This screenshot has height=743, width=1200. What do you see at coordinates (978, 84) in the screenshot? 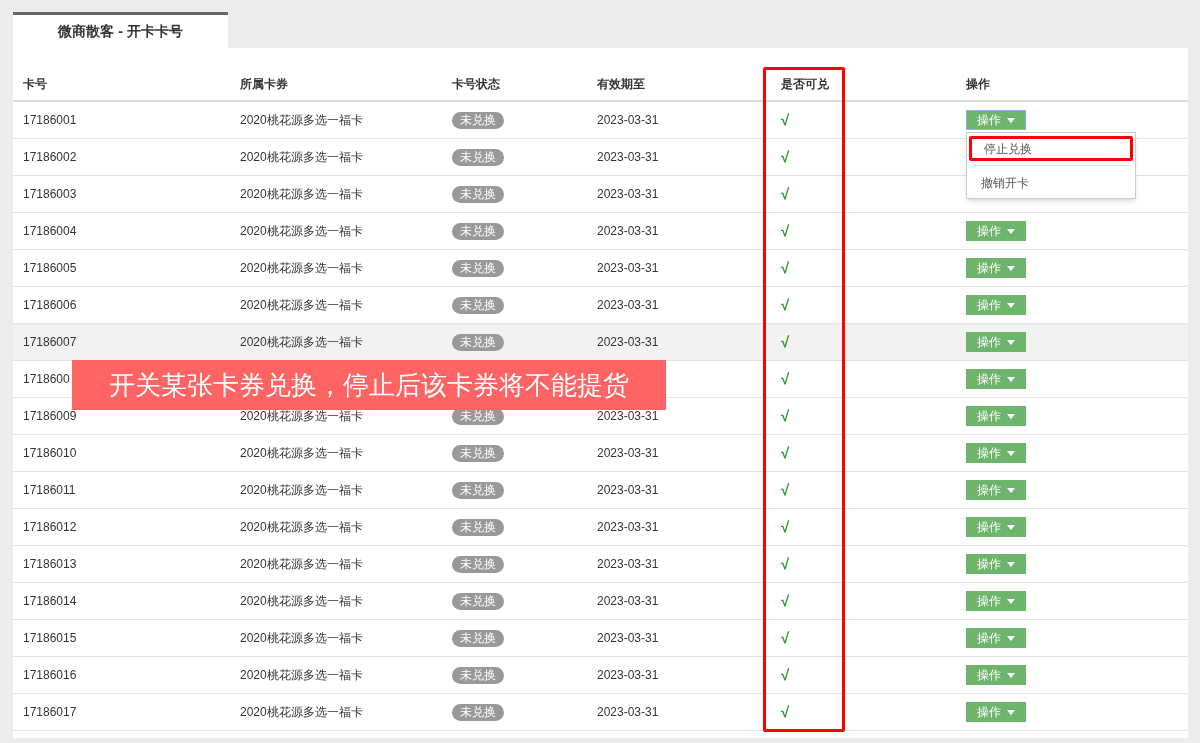
I see `column-header: 操作` at bounding box center [978, 84].